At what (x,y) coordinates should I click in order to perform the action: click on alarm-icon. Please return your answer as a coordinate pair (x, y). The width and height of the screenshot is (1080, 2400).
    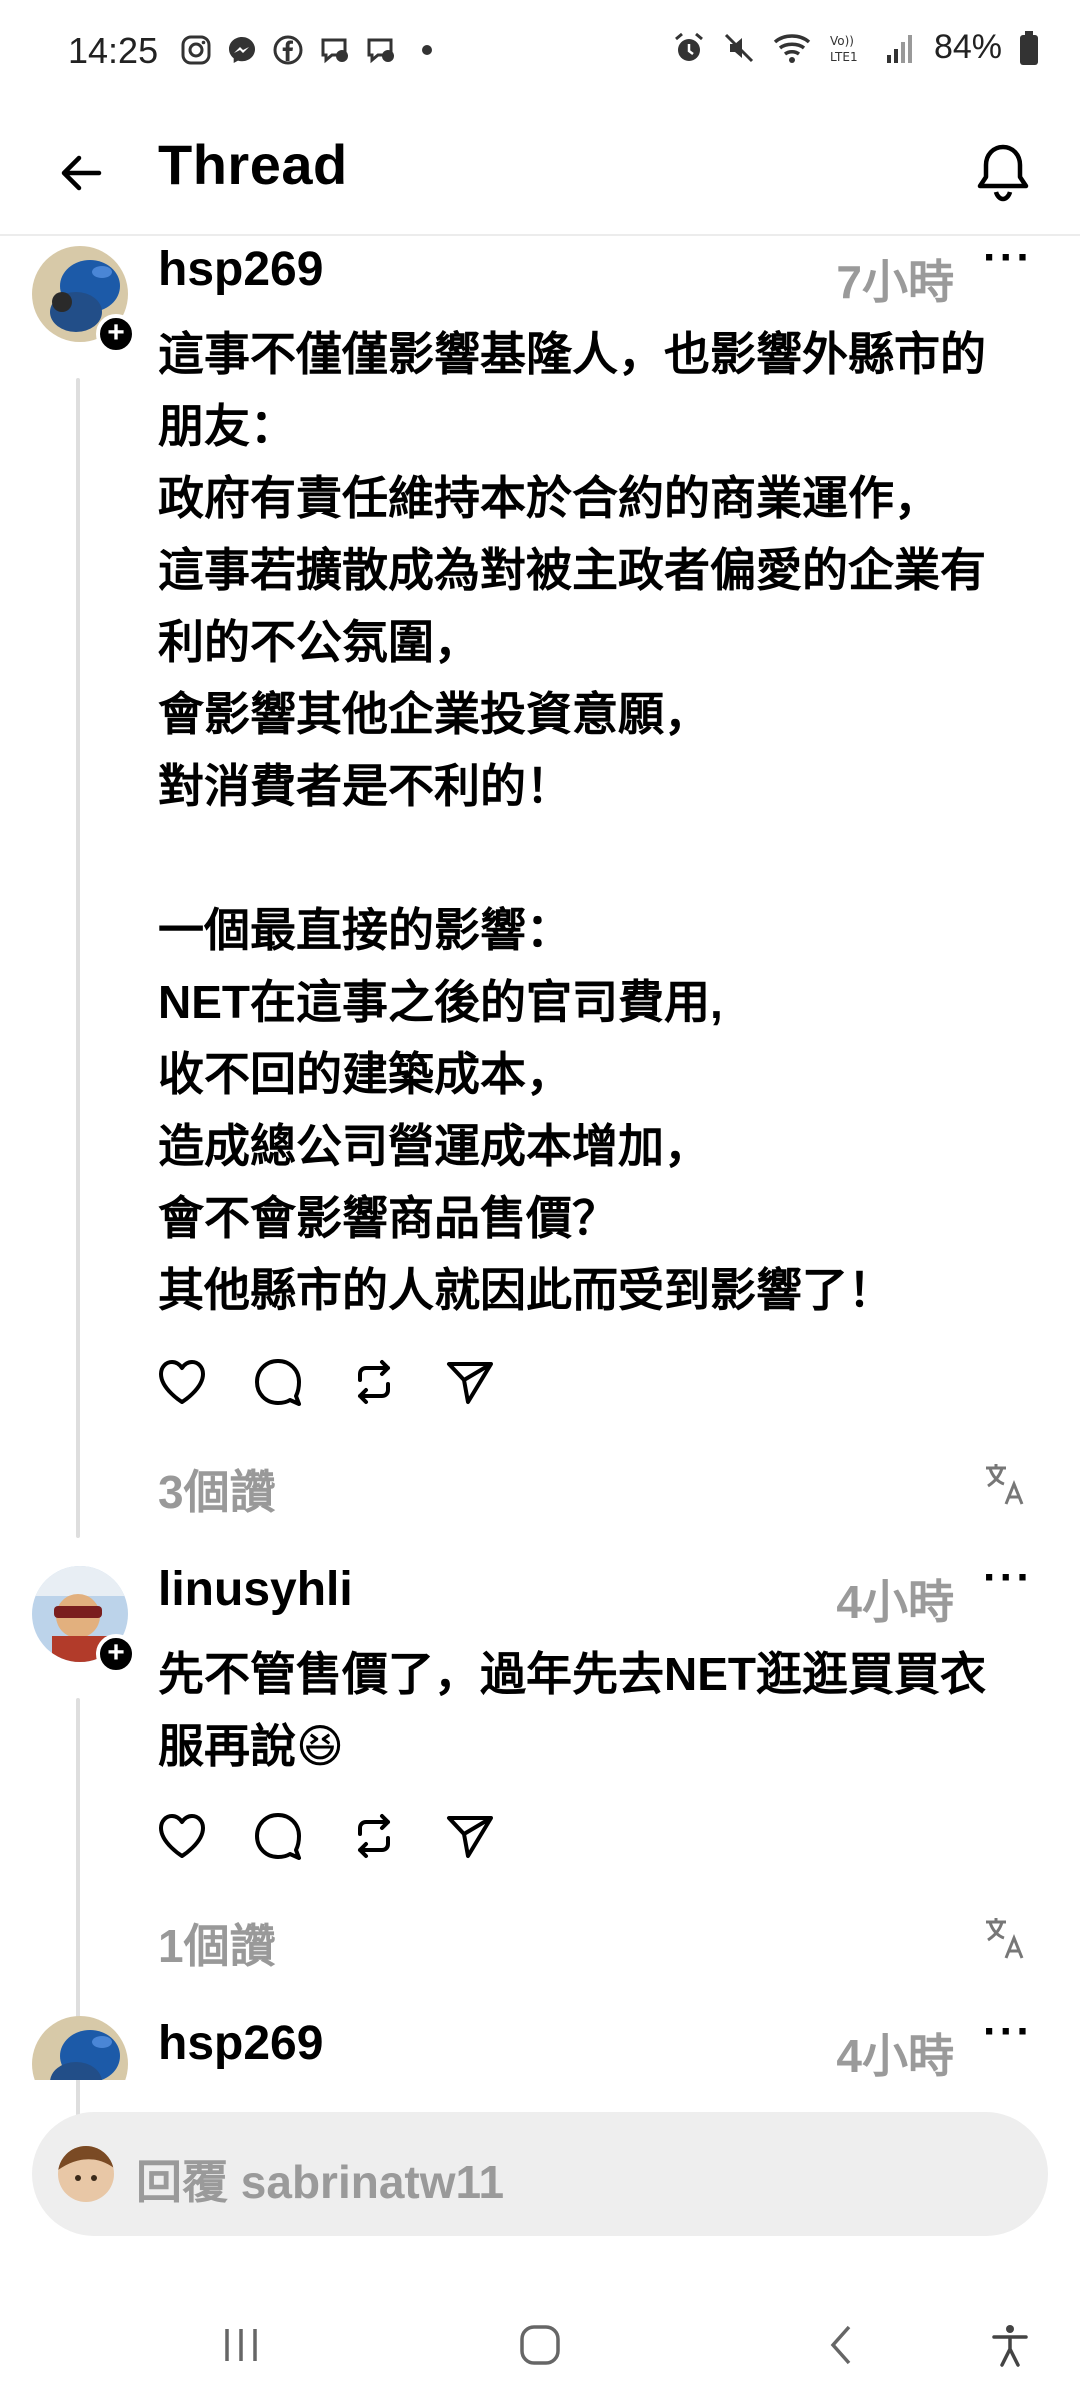
    Looking at the image, I should click on (688, 46).